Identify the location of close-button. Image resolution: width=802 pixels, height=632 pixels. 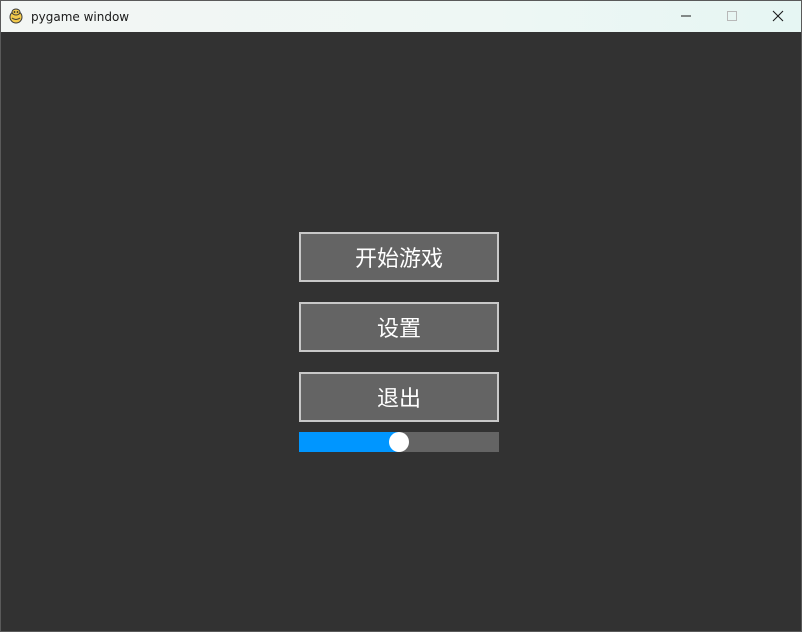
(778, 16).